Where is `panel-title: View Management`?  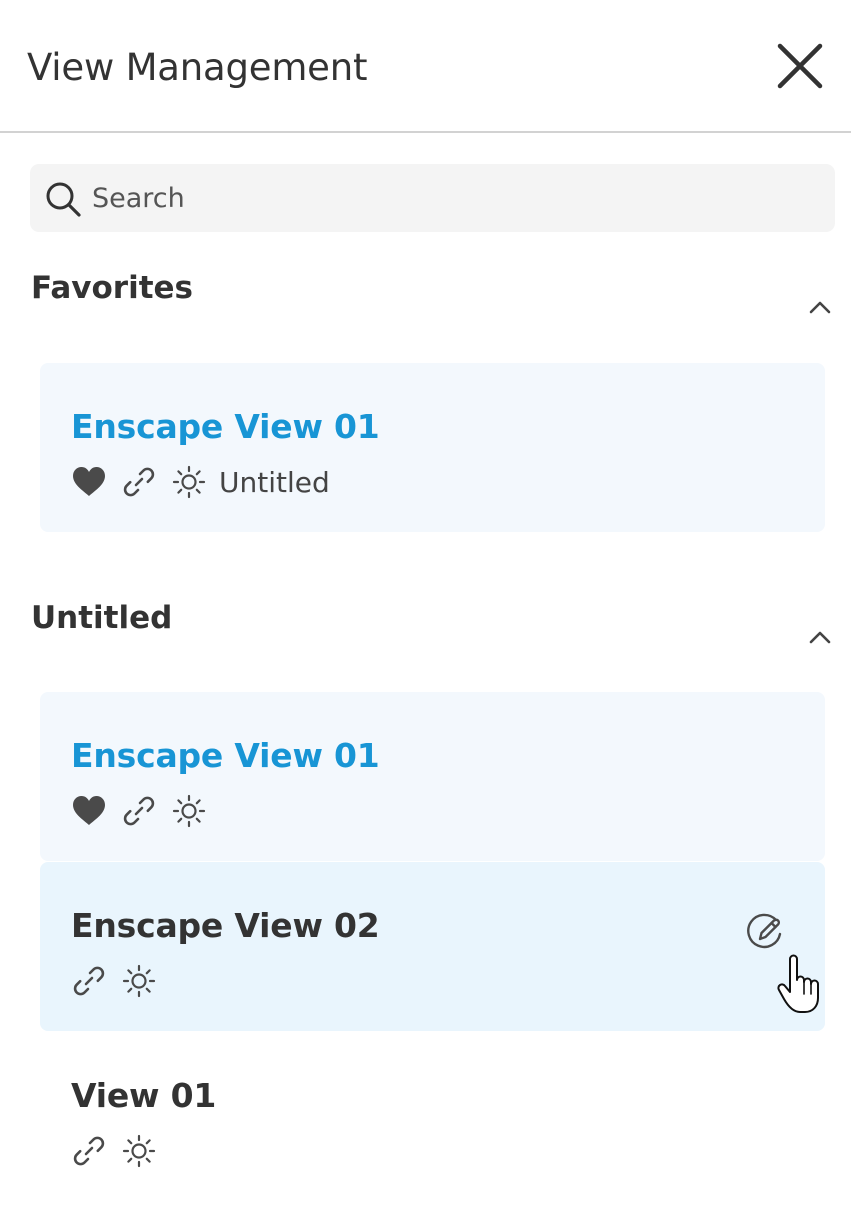 panel-title: View Management is located at coordinates (197, 67).